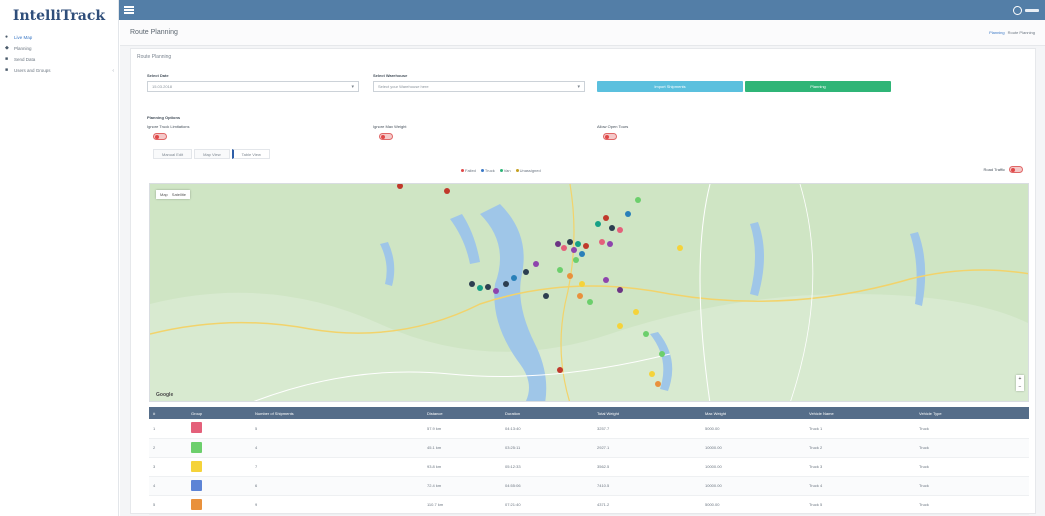 This screenshot has height=516, width=1045. What do you see at coordinates (860, 413) in the screenshot?
I see `column-header-vehicle-name: Vehicle Name` at bounding box center [860, 413].